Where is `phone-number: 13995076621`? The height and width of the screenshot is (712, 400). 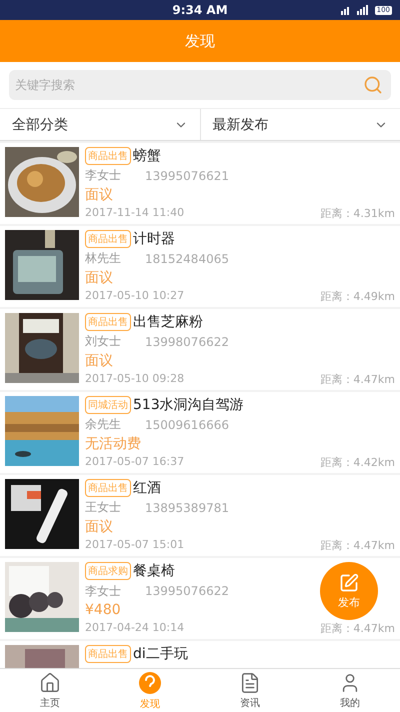 phone-number: 13995076621 is located at coordinates (187, 175).